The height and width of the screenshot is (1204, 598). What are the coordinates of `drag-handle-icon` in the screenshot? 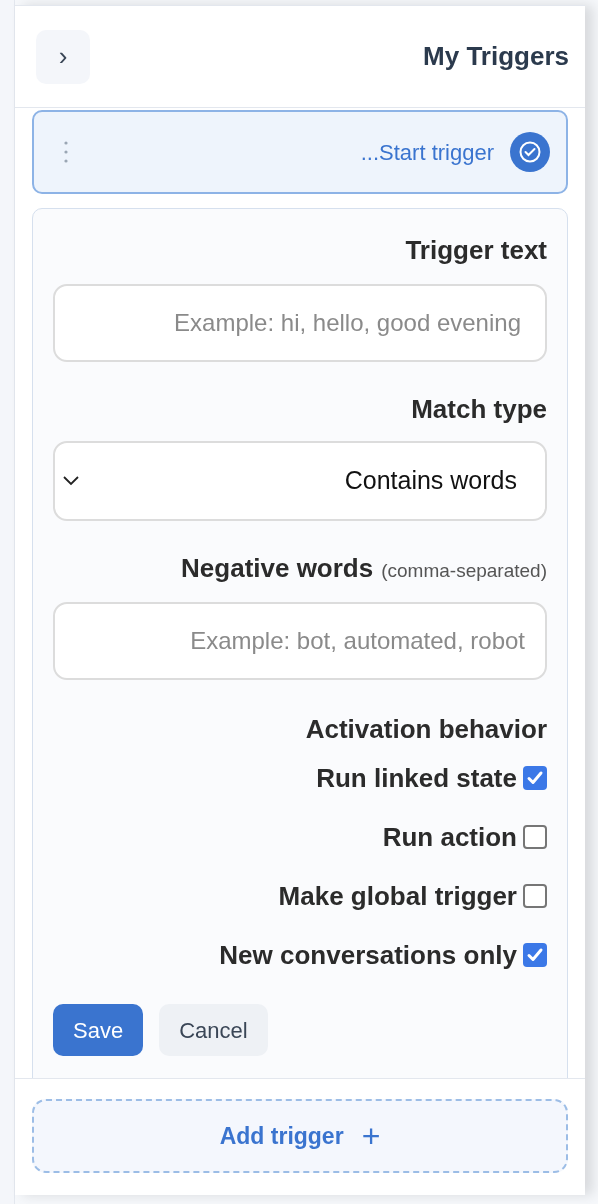 It's located at (66, 152).